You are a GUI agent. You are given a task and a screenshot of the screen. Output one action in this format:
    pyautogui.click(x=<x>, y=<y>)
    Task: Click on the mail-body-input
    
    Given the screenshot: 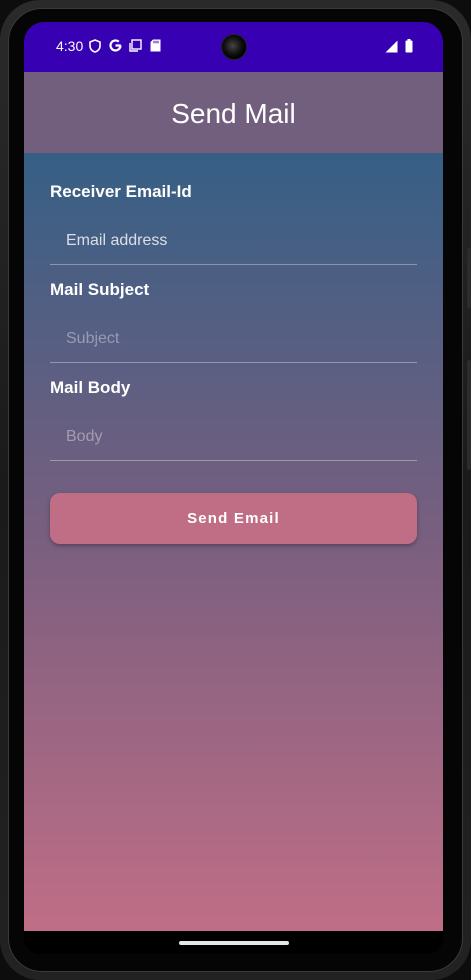 What is the action you would take?
    pyautogui.click(x=233, y=437)
    